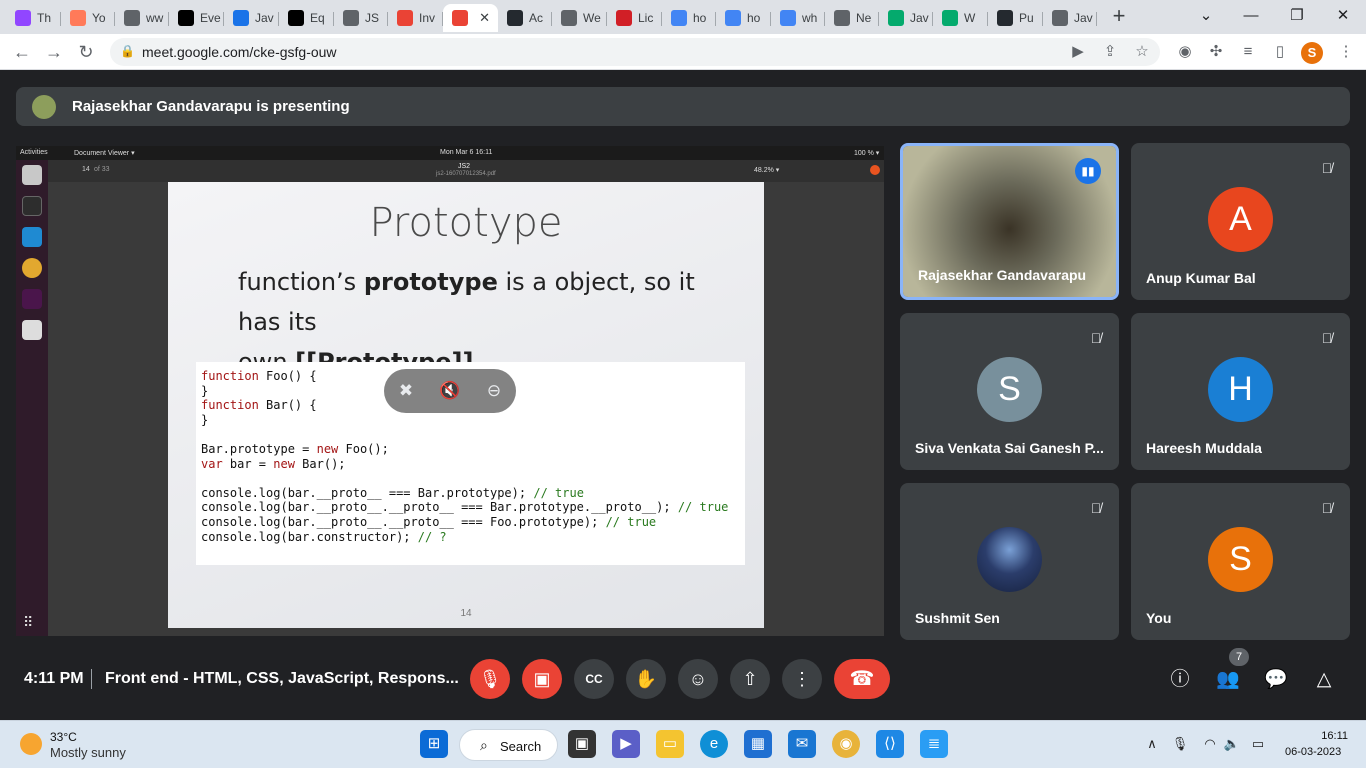 The image size is (1366, 768). What do you see at coordinates (579, 18) in the screenshot?
I see `browser-tab: We` at bounding box center [579, 18].